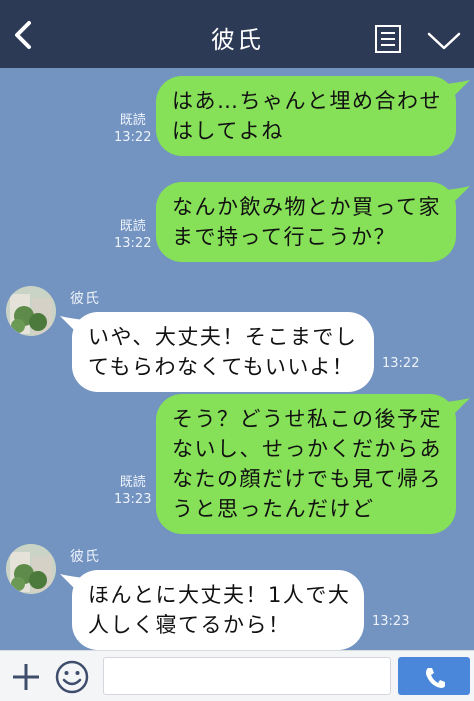 Image resolution: width=474 pixels, height=701 pixels. What do you see at coordinates (307, 419) in the screenshot?
I see `message-text-line: そう？どうせ私この後予定` at bounding box center [307, 419].